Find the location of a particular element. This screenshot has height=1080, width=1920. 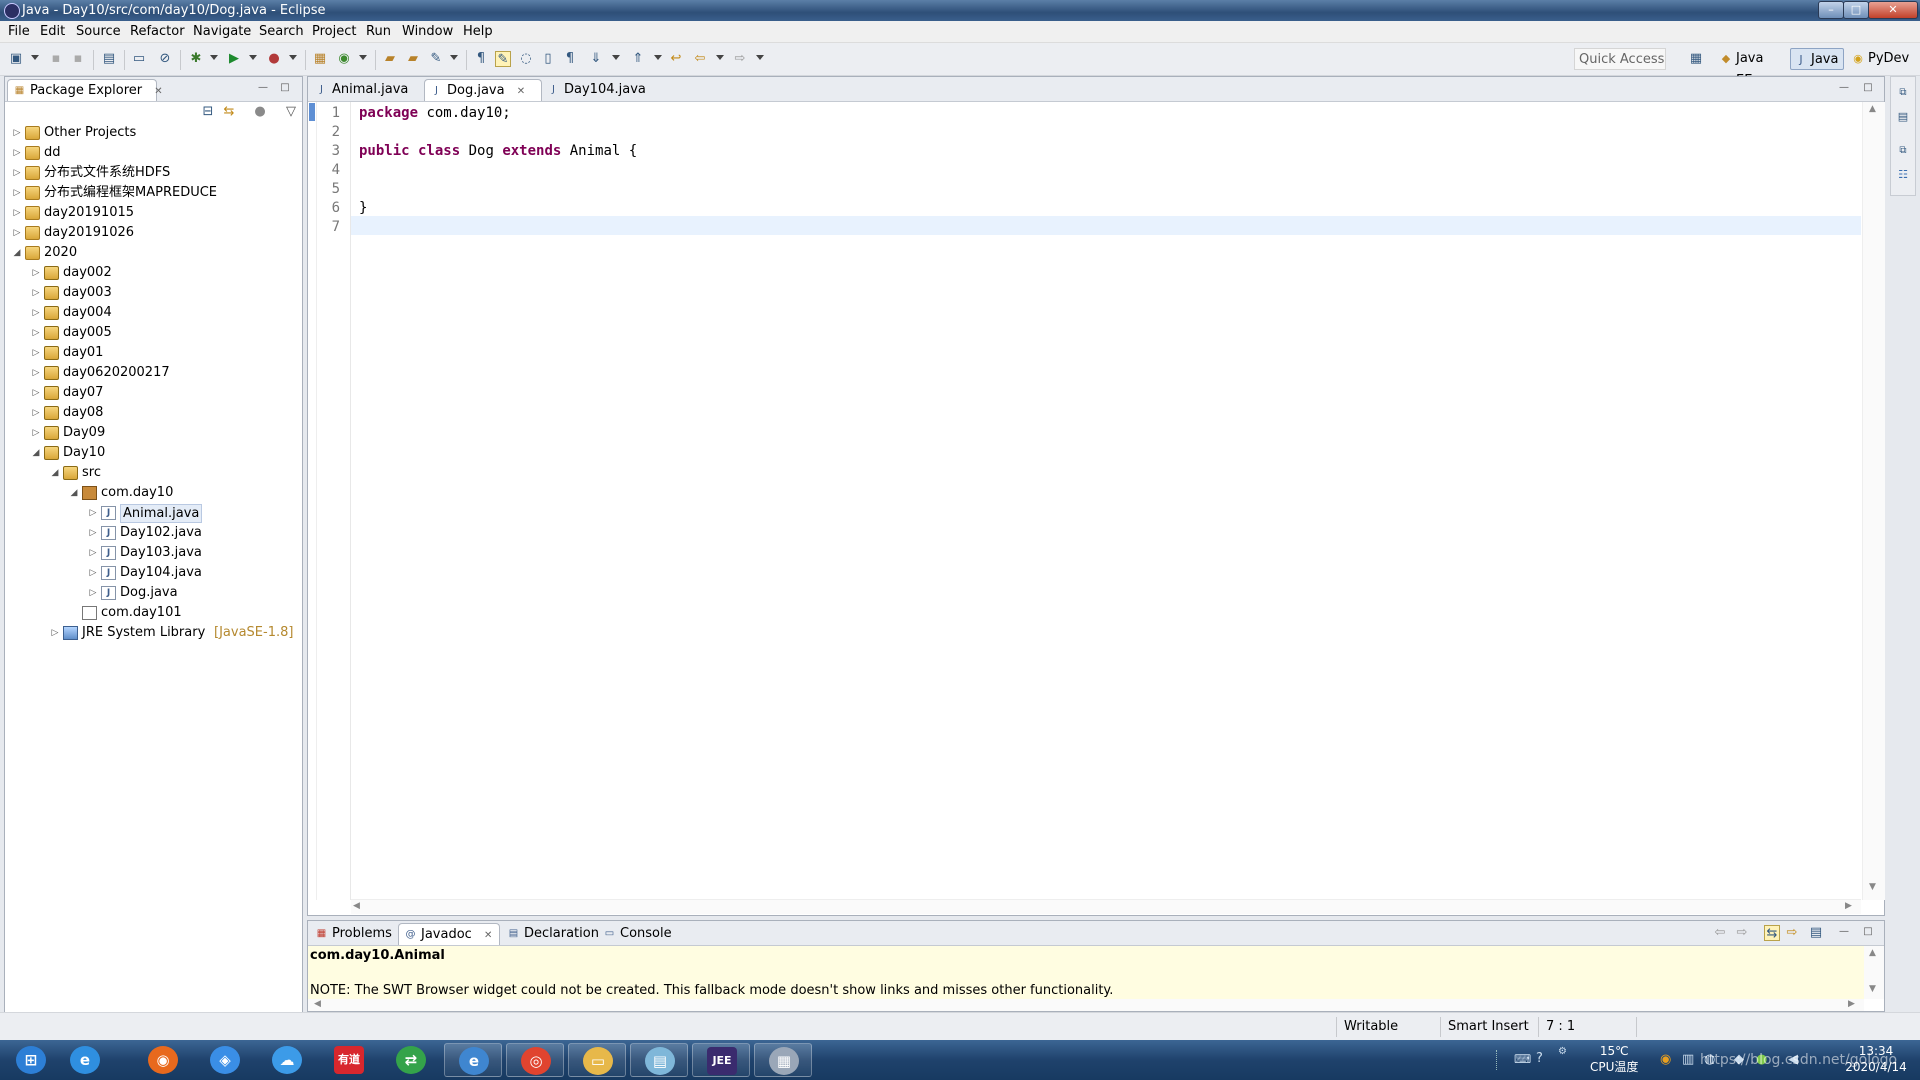

restore-icon: ⧉ is located at coordinates (1903, 93).